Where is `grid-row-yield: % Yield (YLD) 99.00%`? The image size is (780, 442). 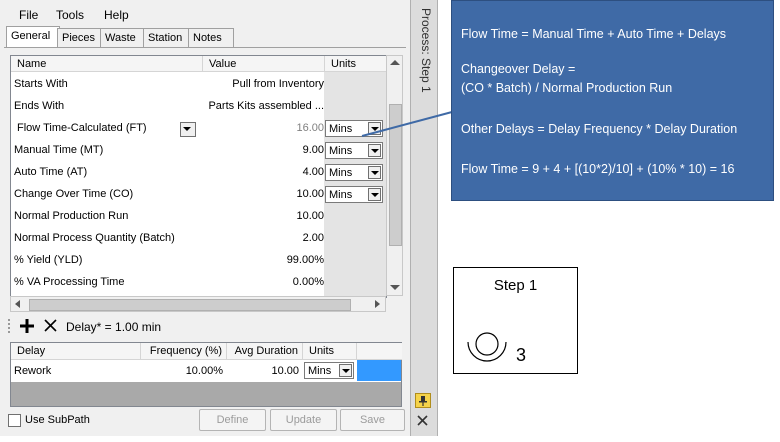 grid-row-yield: % Yield (YLD) 99.00% is located at coordinates (198, 261).